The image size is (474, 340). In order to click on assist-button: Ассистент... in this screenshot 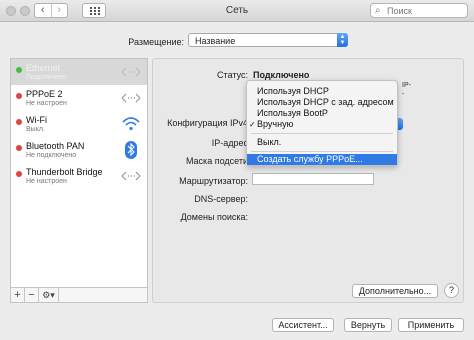, I will do `click(303, 325)`.